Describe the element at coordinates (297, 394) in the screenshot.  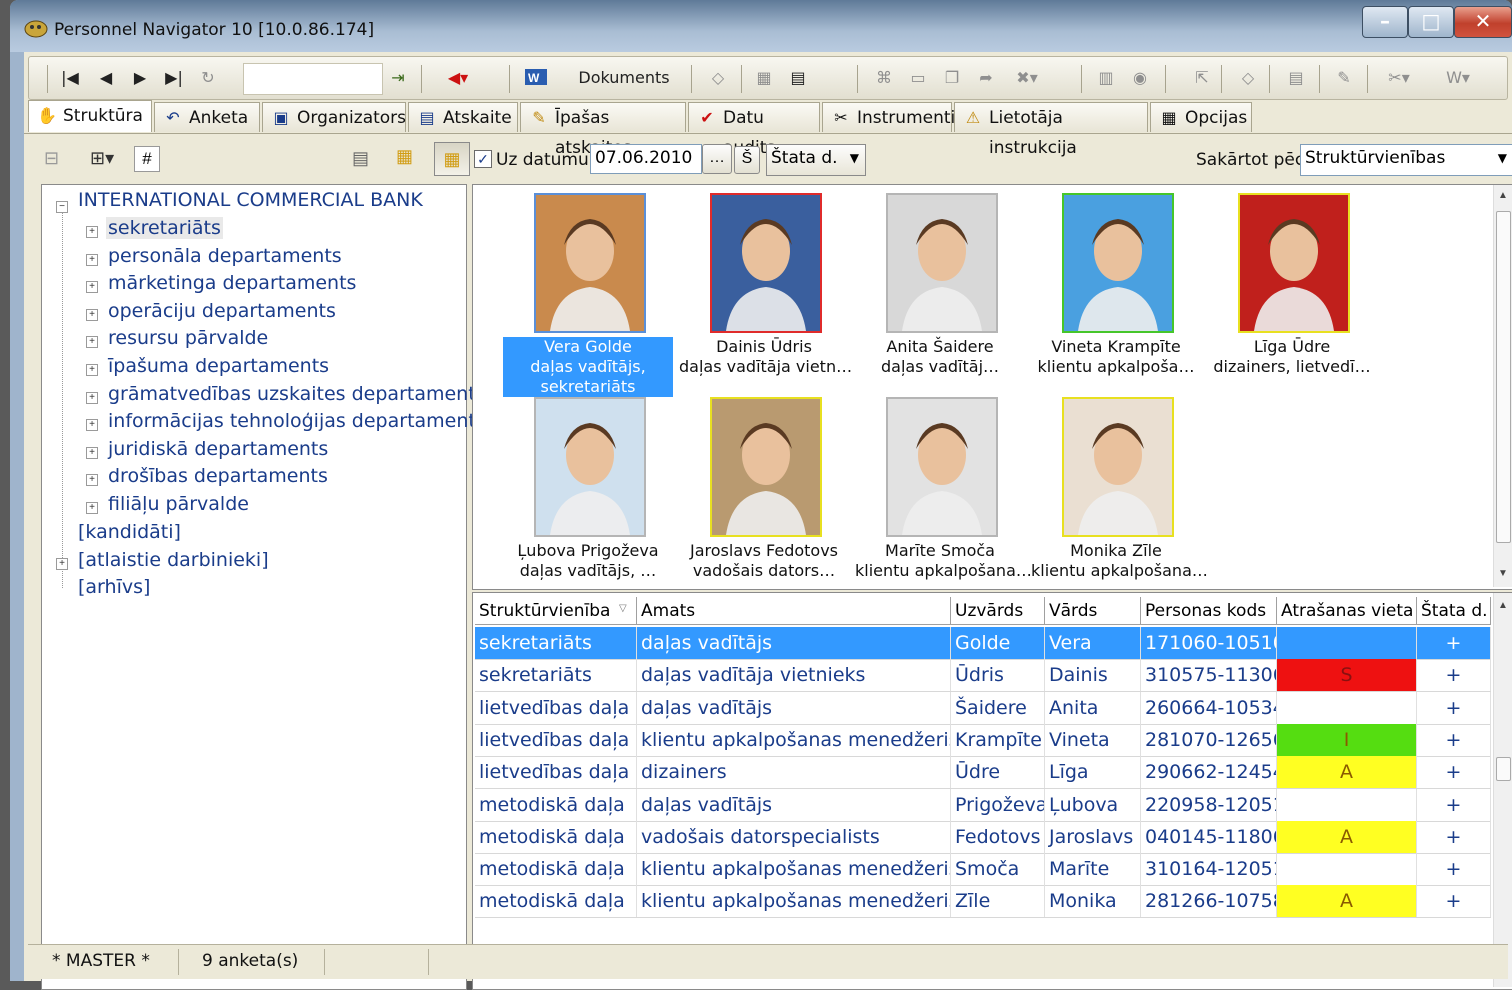
I see `tree-node: grāmatvedības uzskaites departaments` at that location.